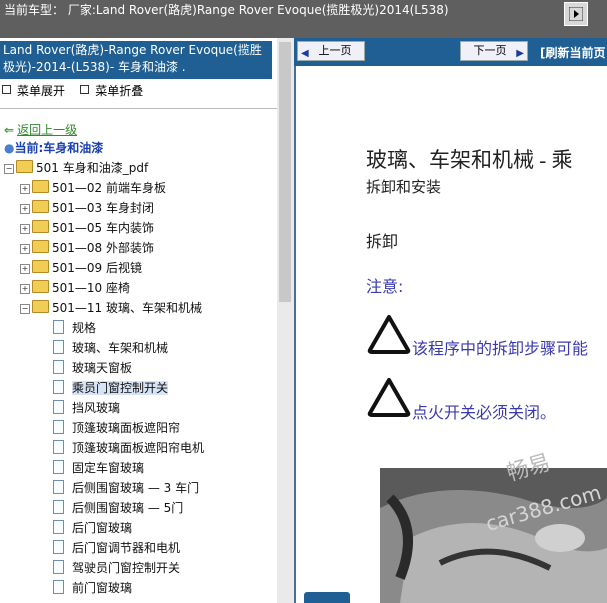  I want to click on divider, so click(138, 108).